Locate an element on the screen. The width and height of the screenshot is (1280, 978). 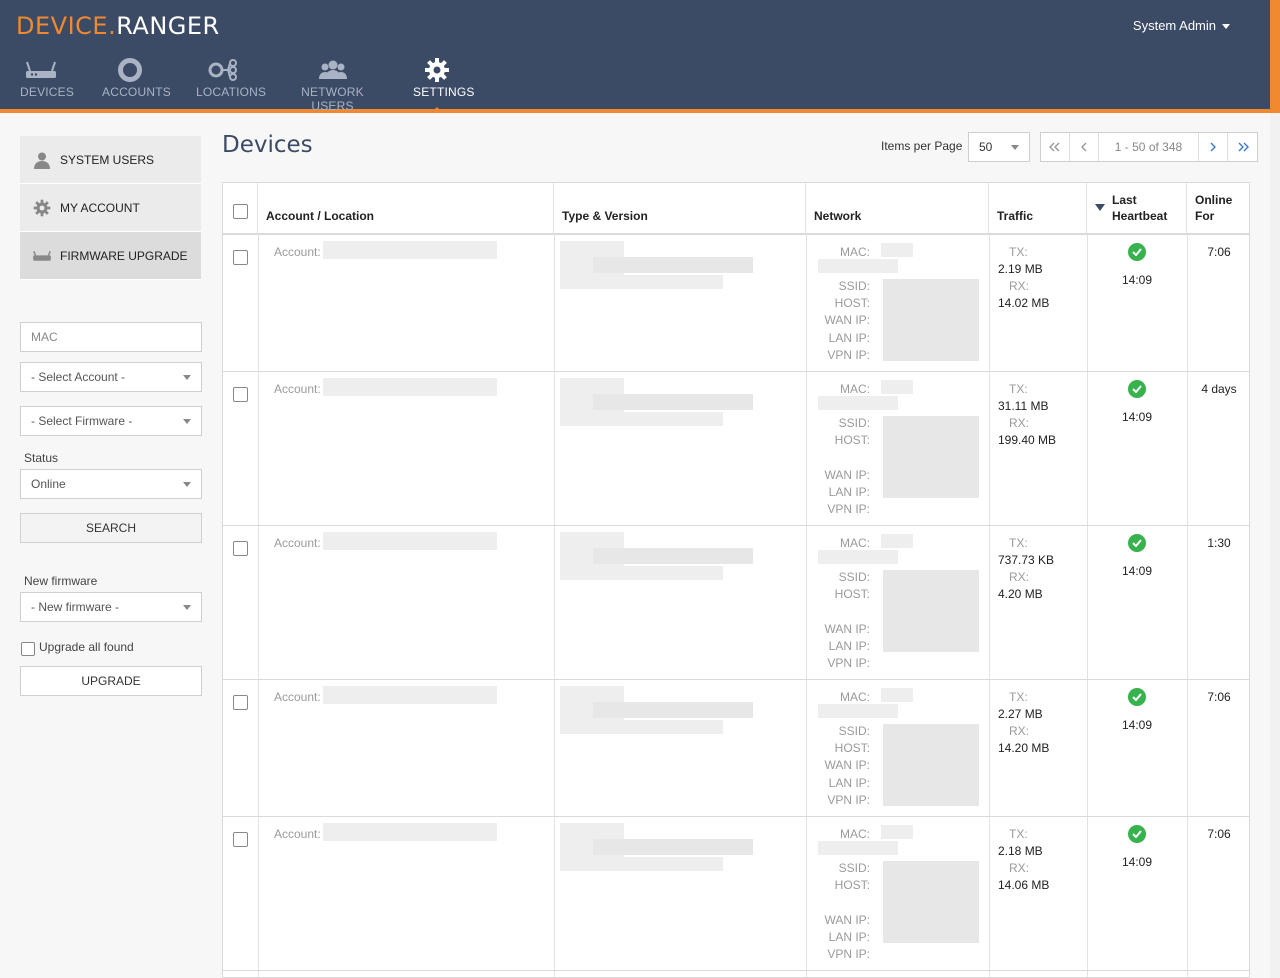
new-firmware-select: - New firmware - is located at coordinates (111, 607).